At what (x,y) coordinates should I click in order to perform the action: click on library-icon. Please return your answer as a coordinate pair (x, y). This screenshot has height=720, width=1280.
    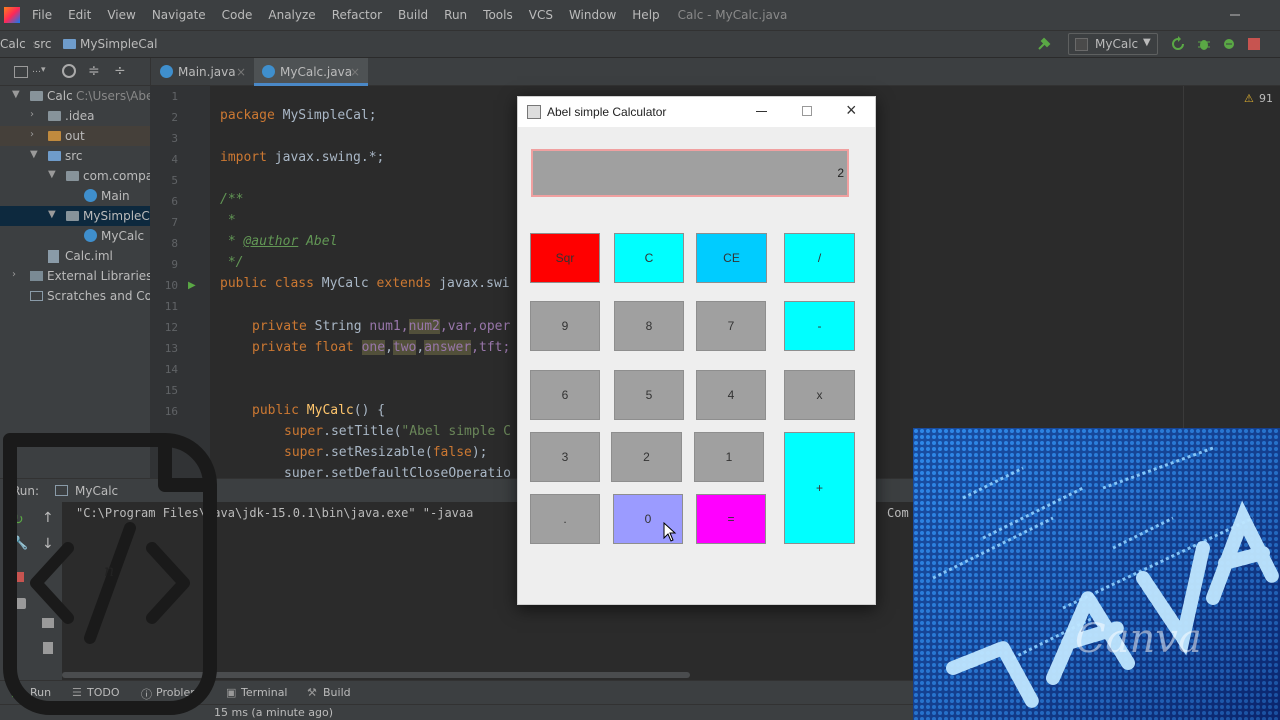
    Looking at the image, I should click on (36, 276).